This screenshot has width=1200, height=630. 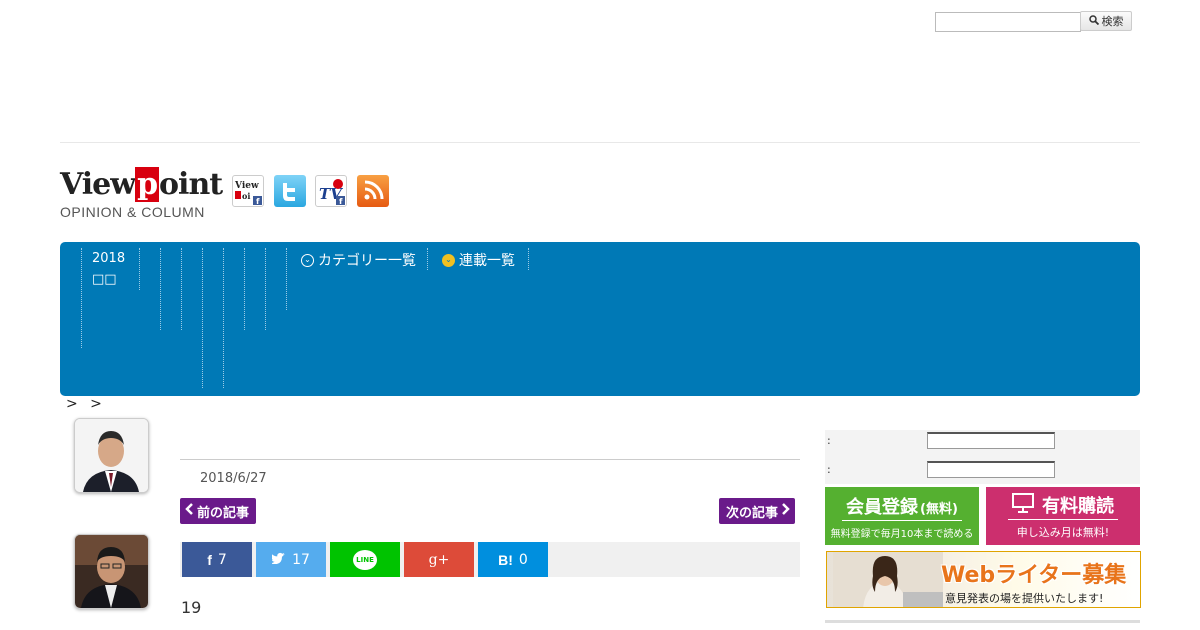 What do you see at coordinates (523, 559) in the screenshot?
I see `hatena-bookmark-count: 0` at bounding box center [523, 559].